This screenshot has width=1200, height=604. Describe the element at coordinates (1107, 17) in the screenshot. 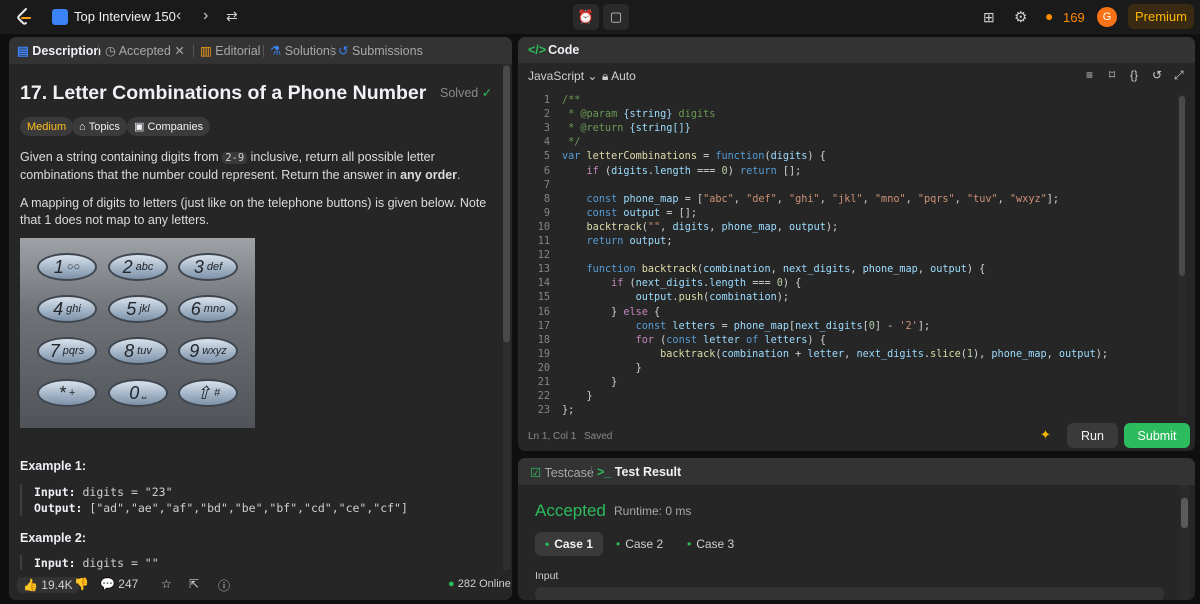

I see `avatar: G` at that location.